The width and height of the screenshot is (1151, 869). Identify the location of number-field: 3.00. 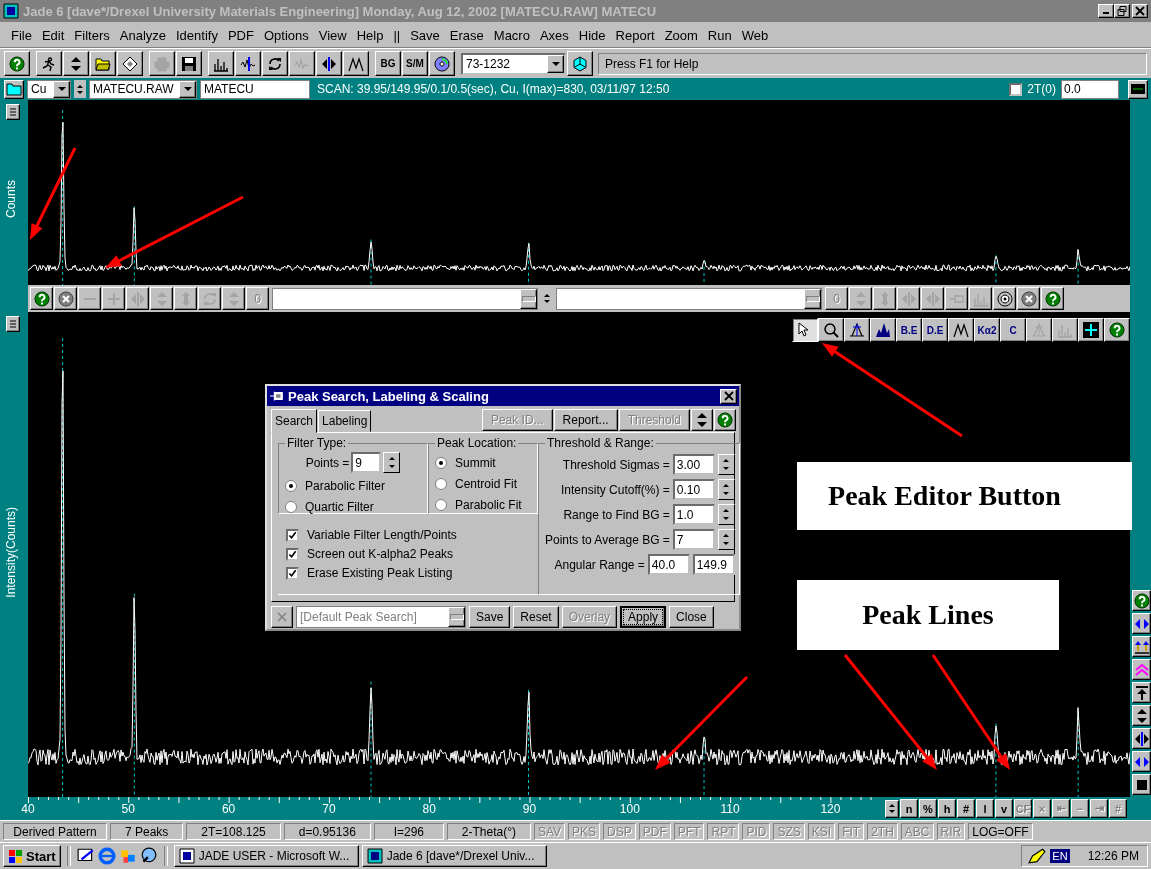
(693, 464).